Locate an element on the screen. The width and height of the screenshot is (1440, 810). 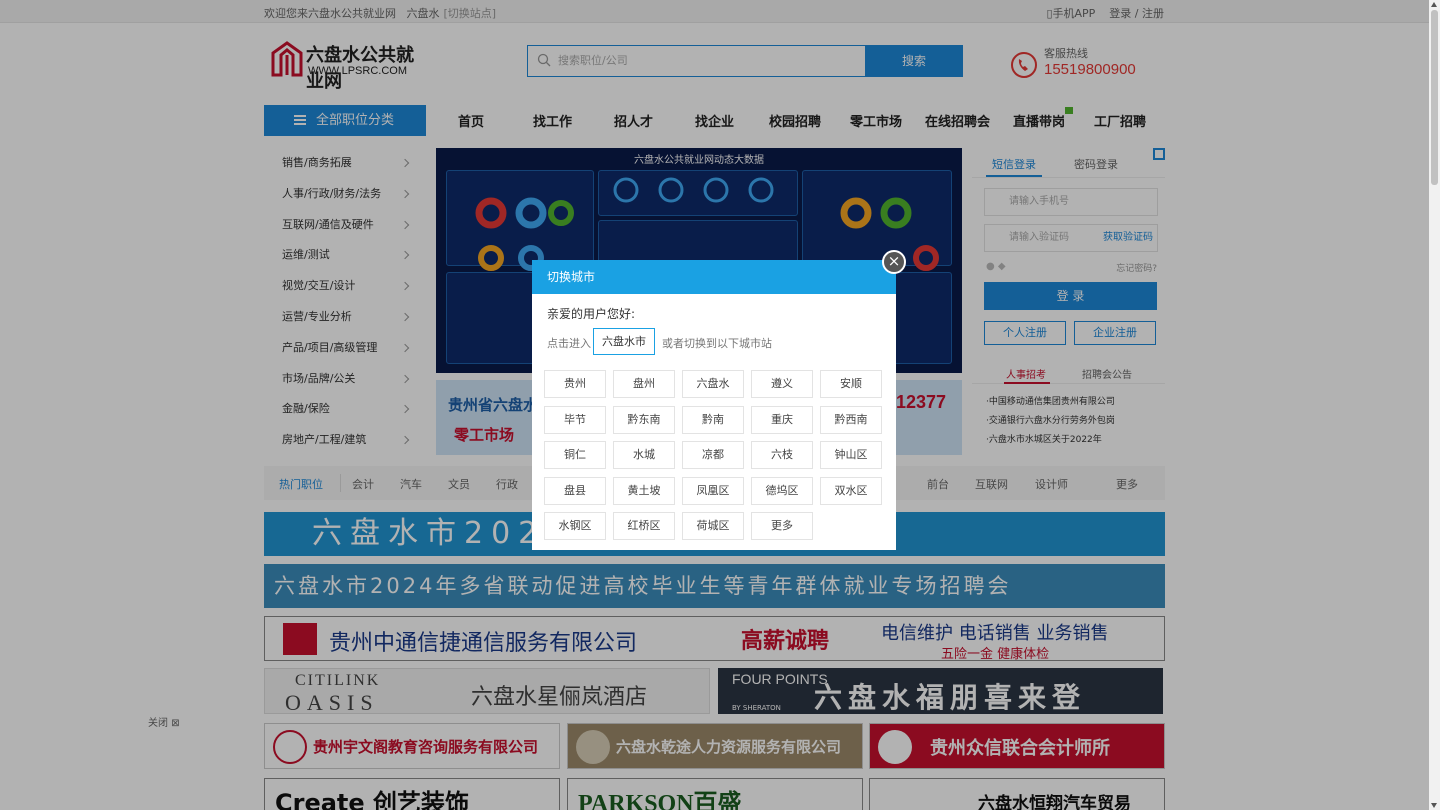
city-option: 凉都 is located at coordinates (713, 455).